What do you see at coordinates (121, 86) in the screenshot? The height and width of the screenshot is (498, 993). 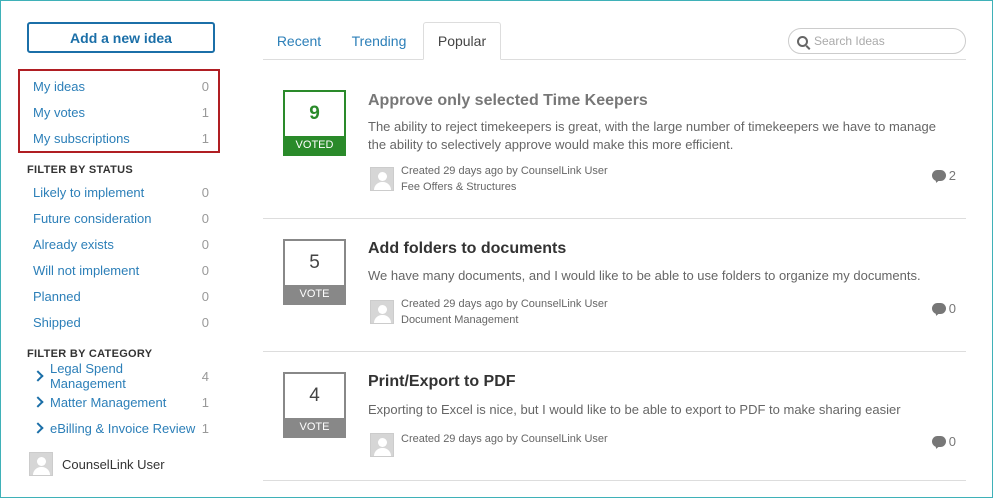 I see `sidebar-item-my-ideas: My ideas 0` at bounding box center [121, 86].